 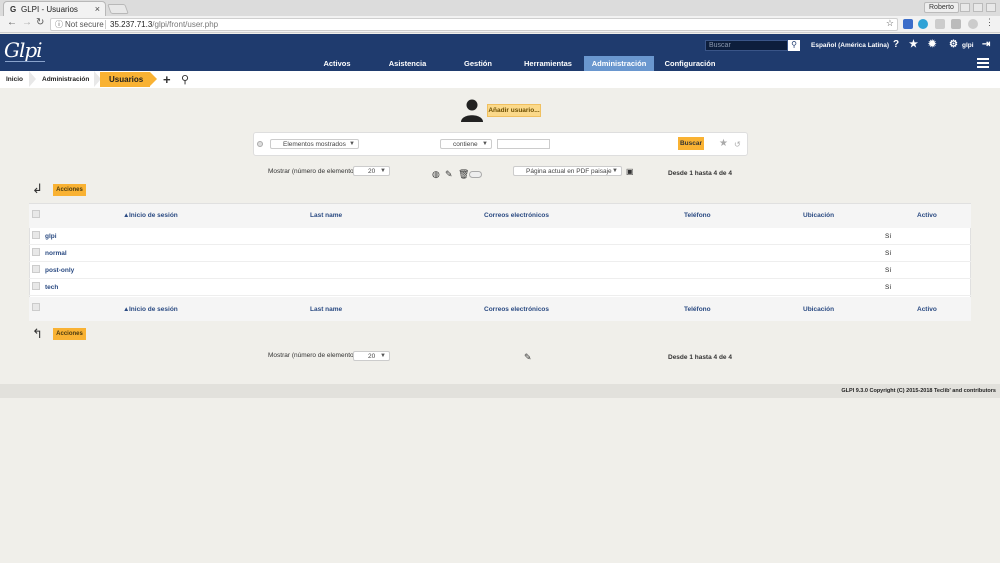 What do you see at coordinates (128, 79) in the screenshot?
I see `breadcrumb-current: Usuarios` at bounding box center [128, 79].